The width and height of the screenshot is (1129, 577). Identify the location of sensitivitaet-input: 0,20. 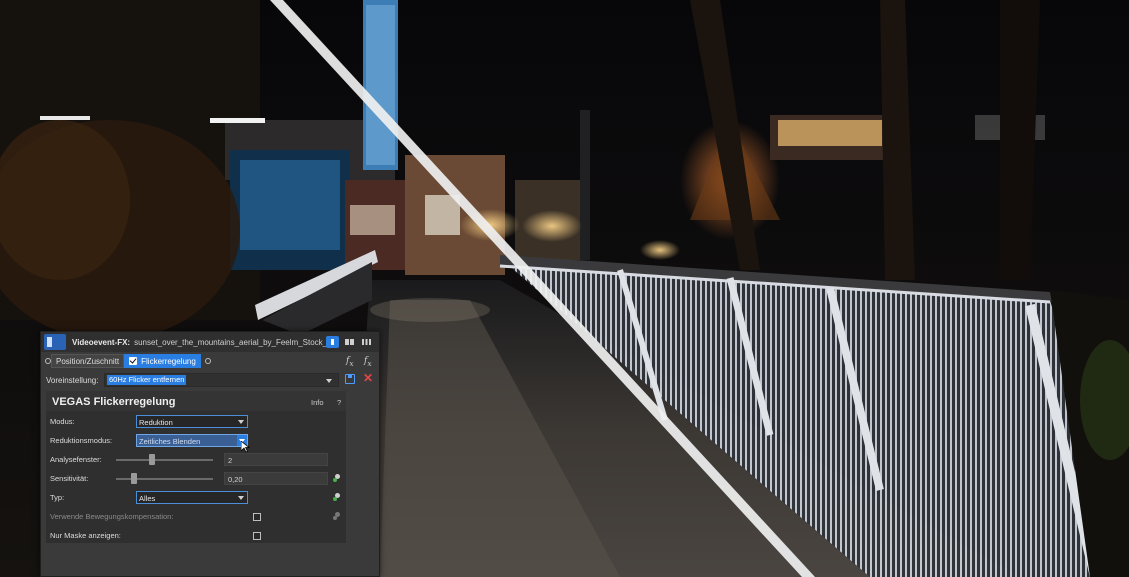
(276, 478).